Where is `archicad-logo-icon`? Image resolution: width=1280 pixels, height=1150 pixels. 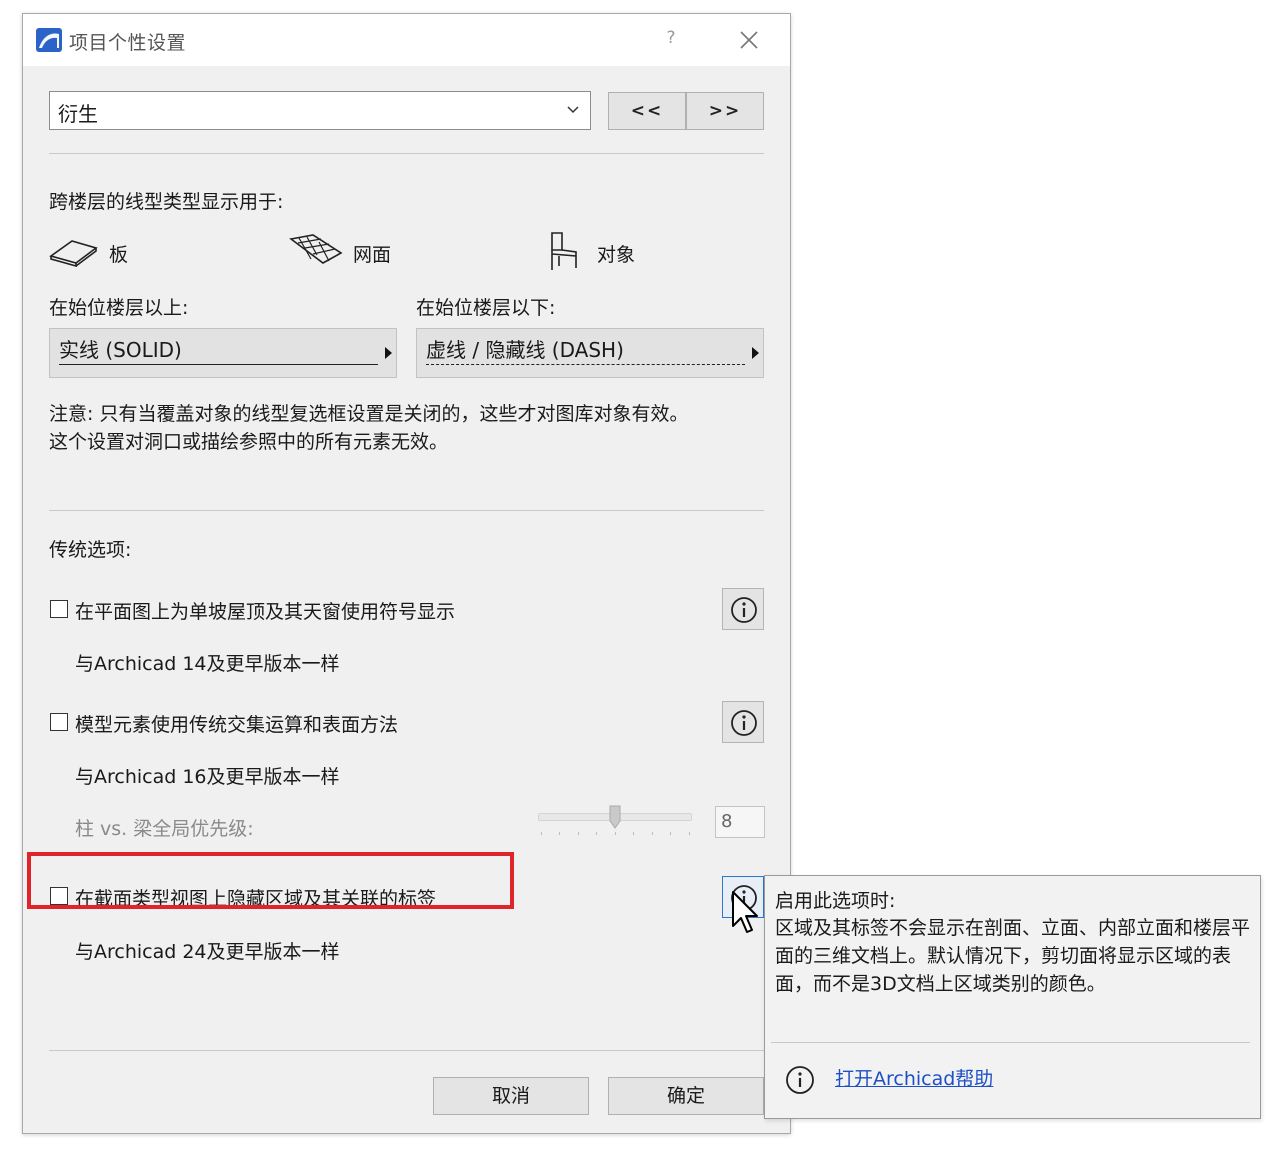
archicad-logo-icon is located at coordinates (49, 40).